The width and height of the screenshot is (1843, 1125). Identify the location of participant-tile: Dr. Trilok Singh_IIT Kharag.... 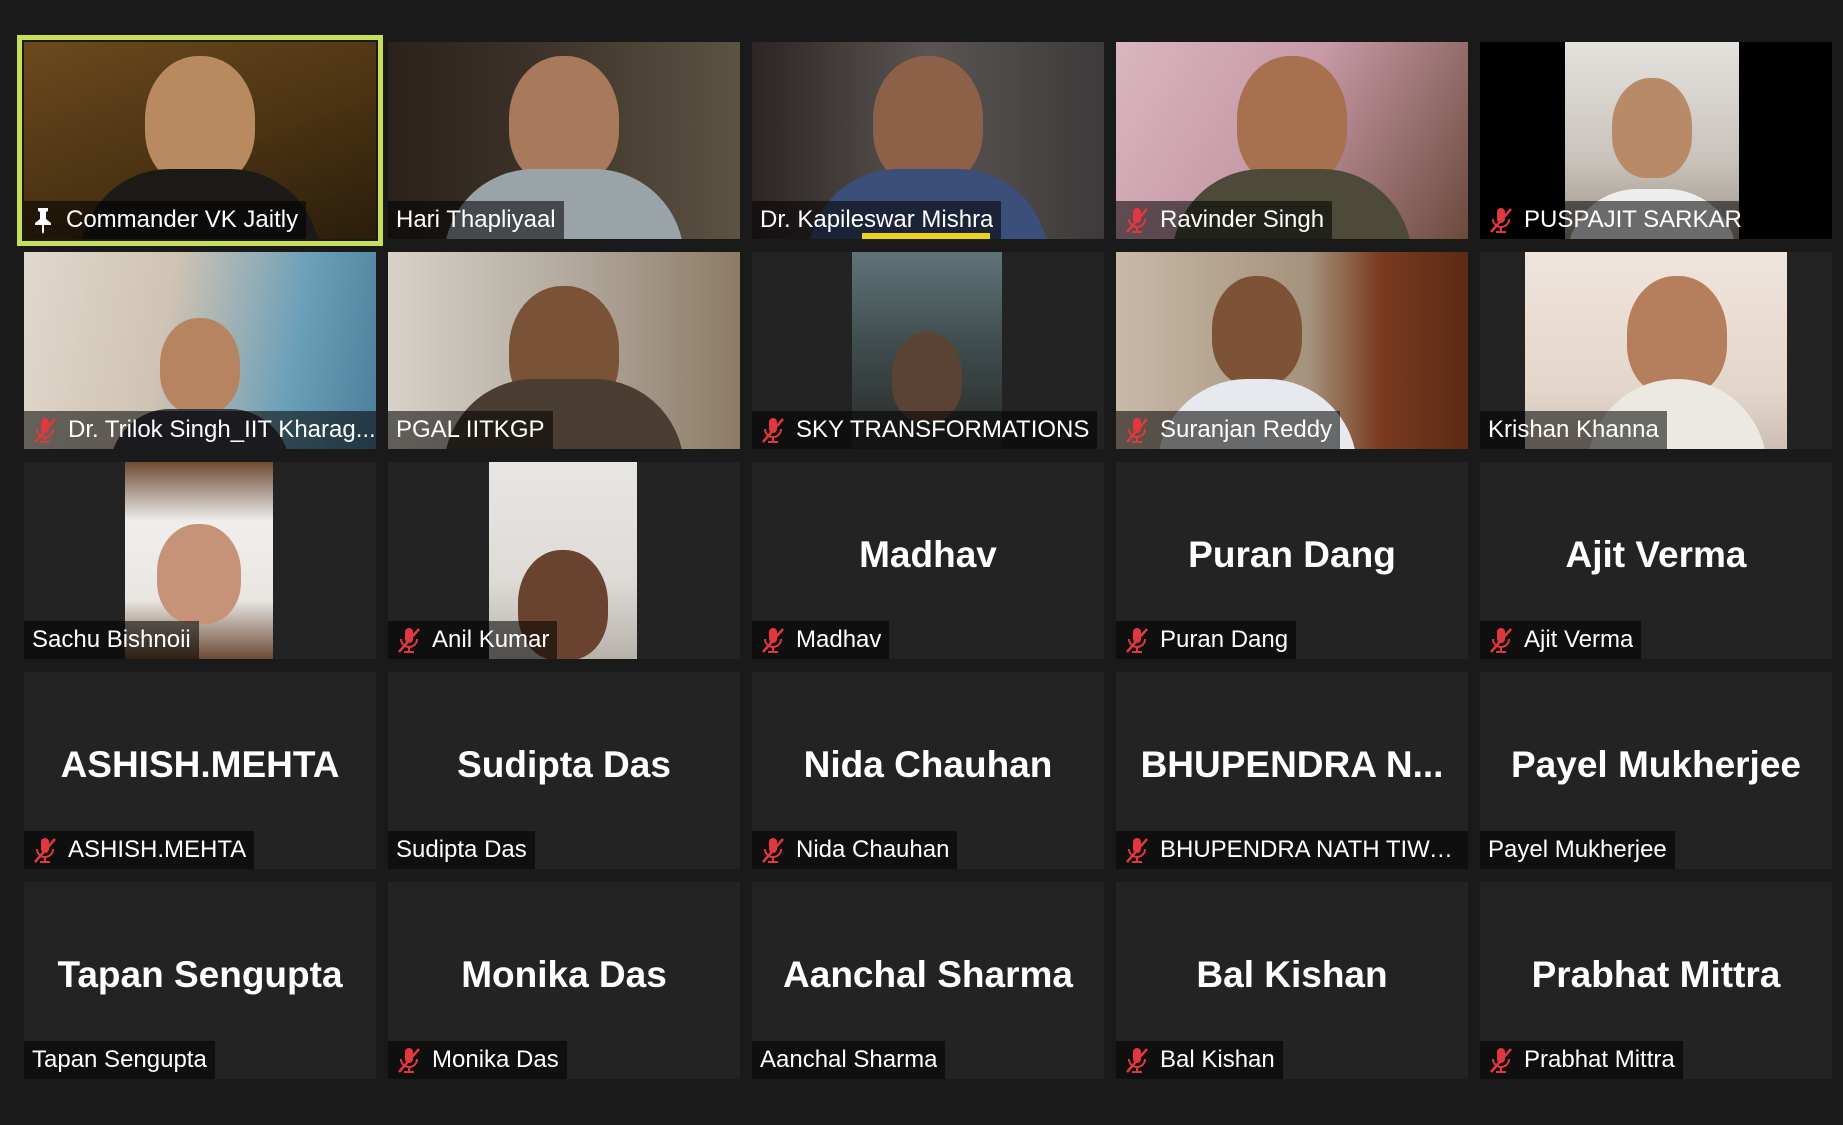
(200, 350).